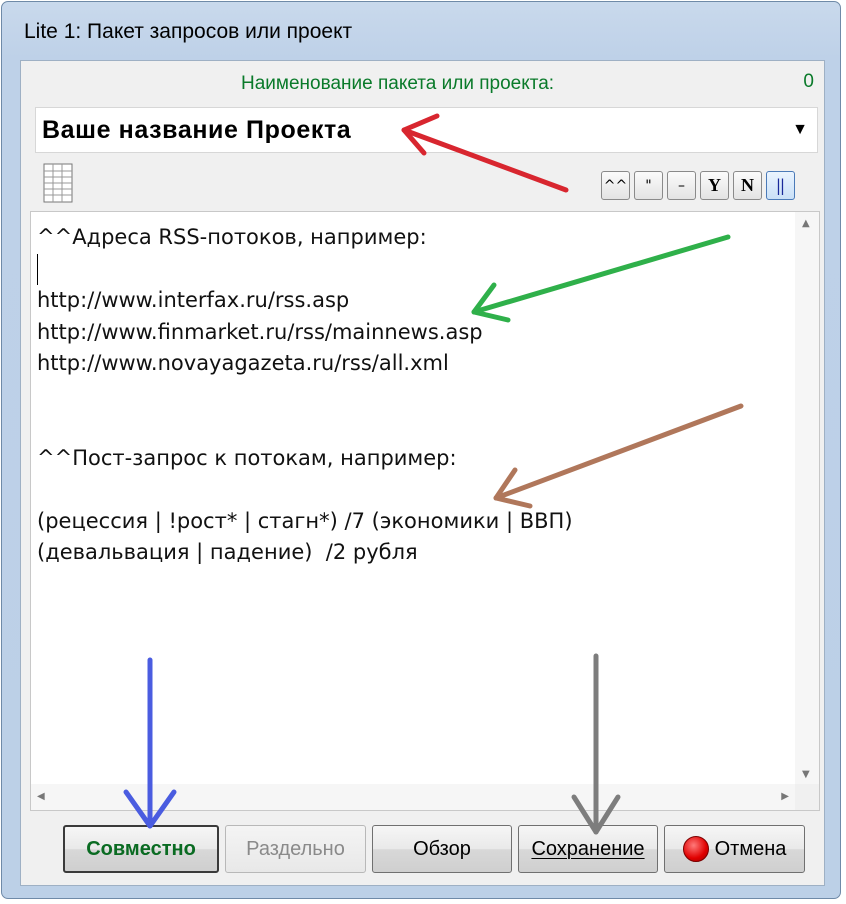  What do you see at coordinates (247, 457) in the screenshot?
I see `editor-line: ^^Пост-запрос к потокам, например:` at bounding box center [247, 457].